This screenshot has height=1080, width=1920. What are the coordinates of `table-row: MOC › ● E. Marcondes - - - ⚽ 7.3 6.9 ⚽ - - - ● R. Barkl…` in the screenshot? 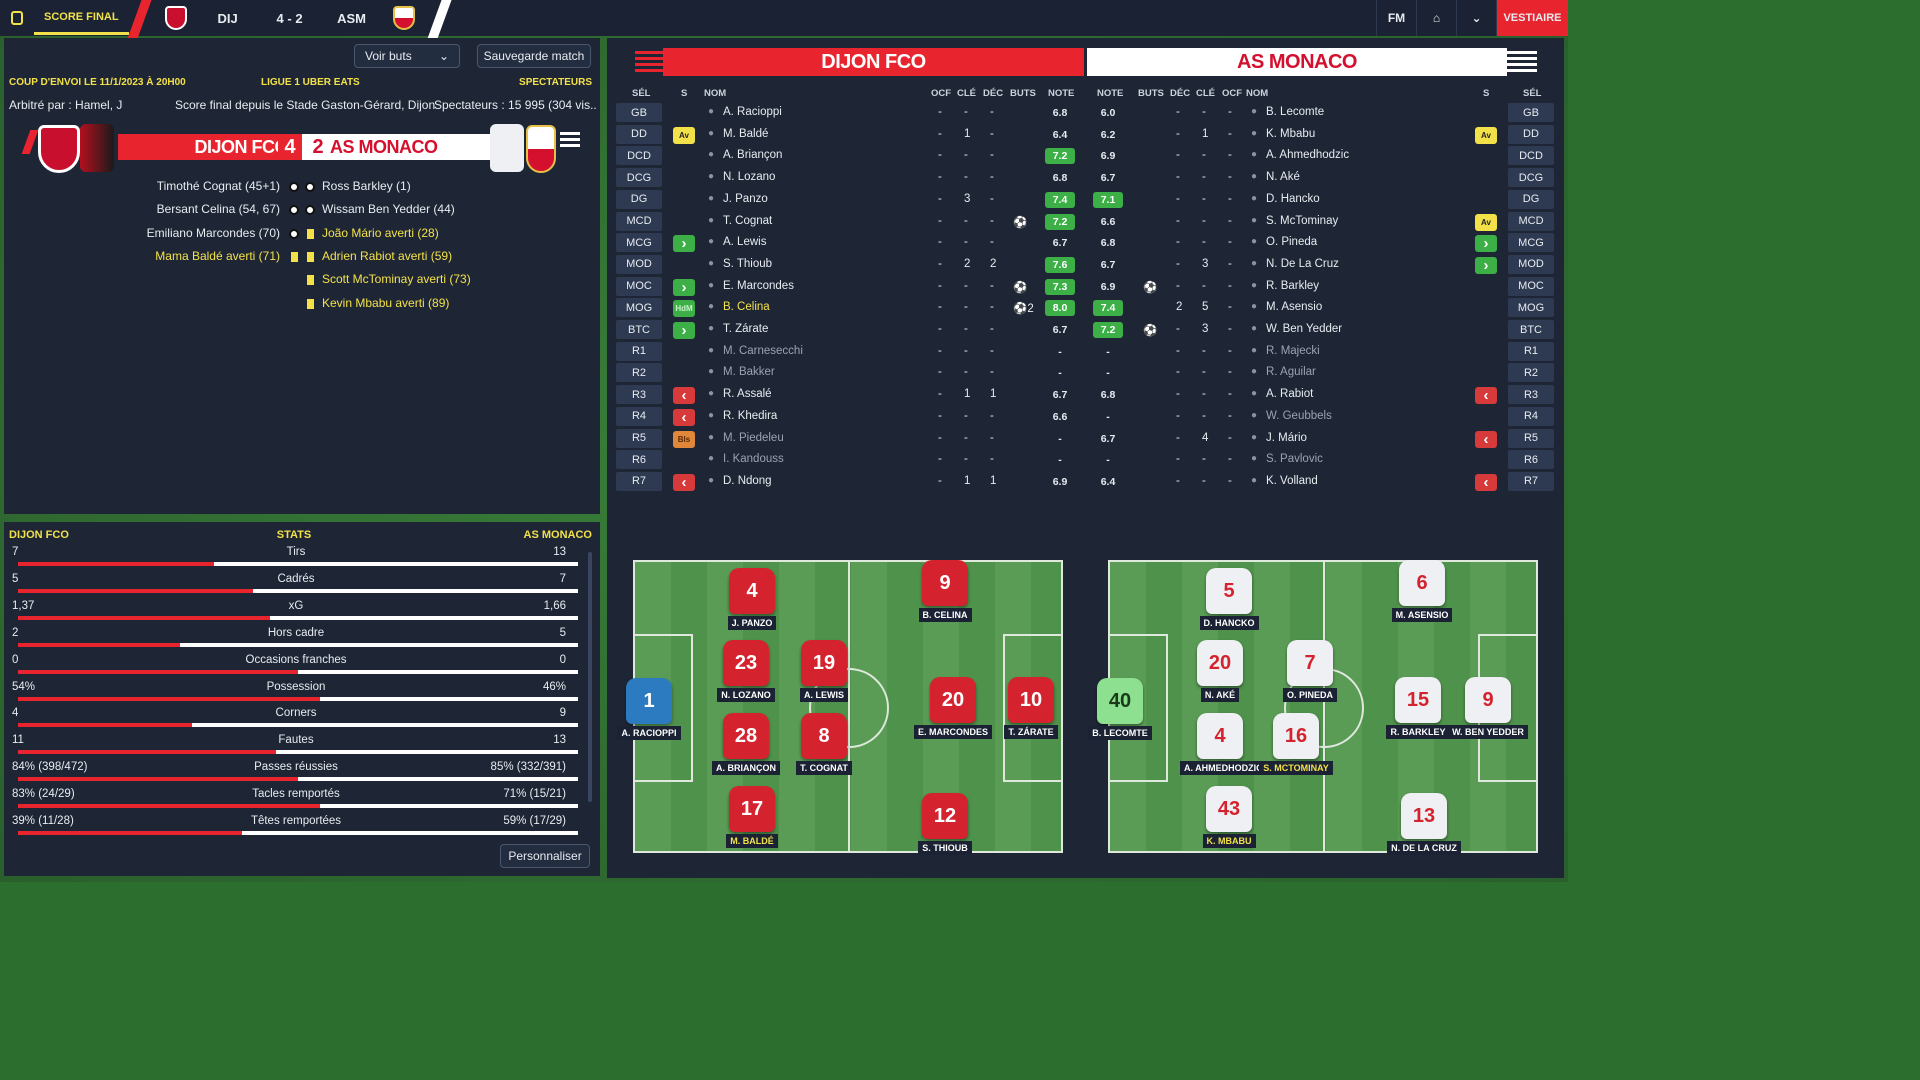 It's located at (1085, 287).